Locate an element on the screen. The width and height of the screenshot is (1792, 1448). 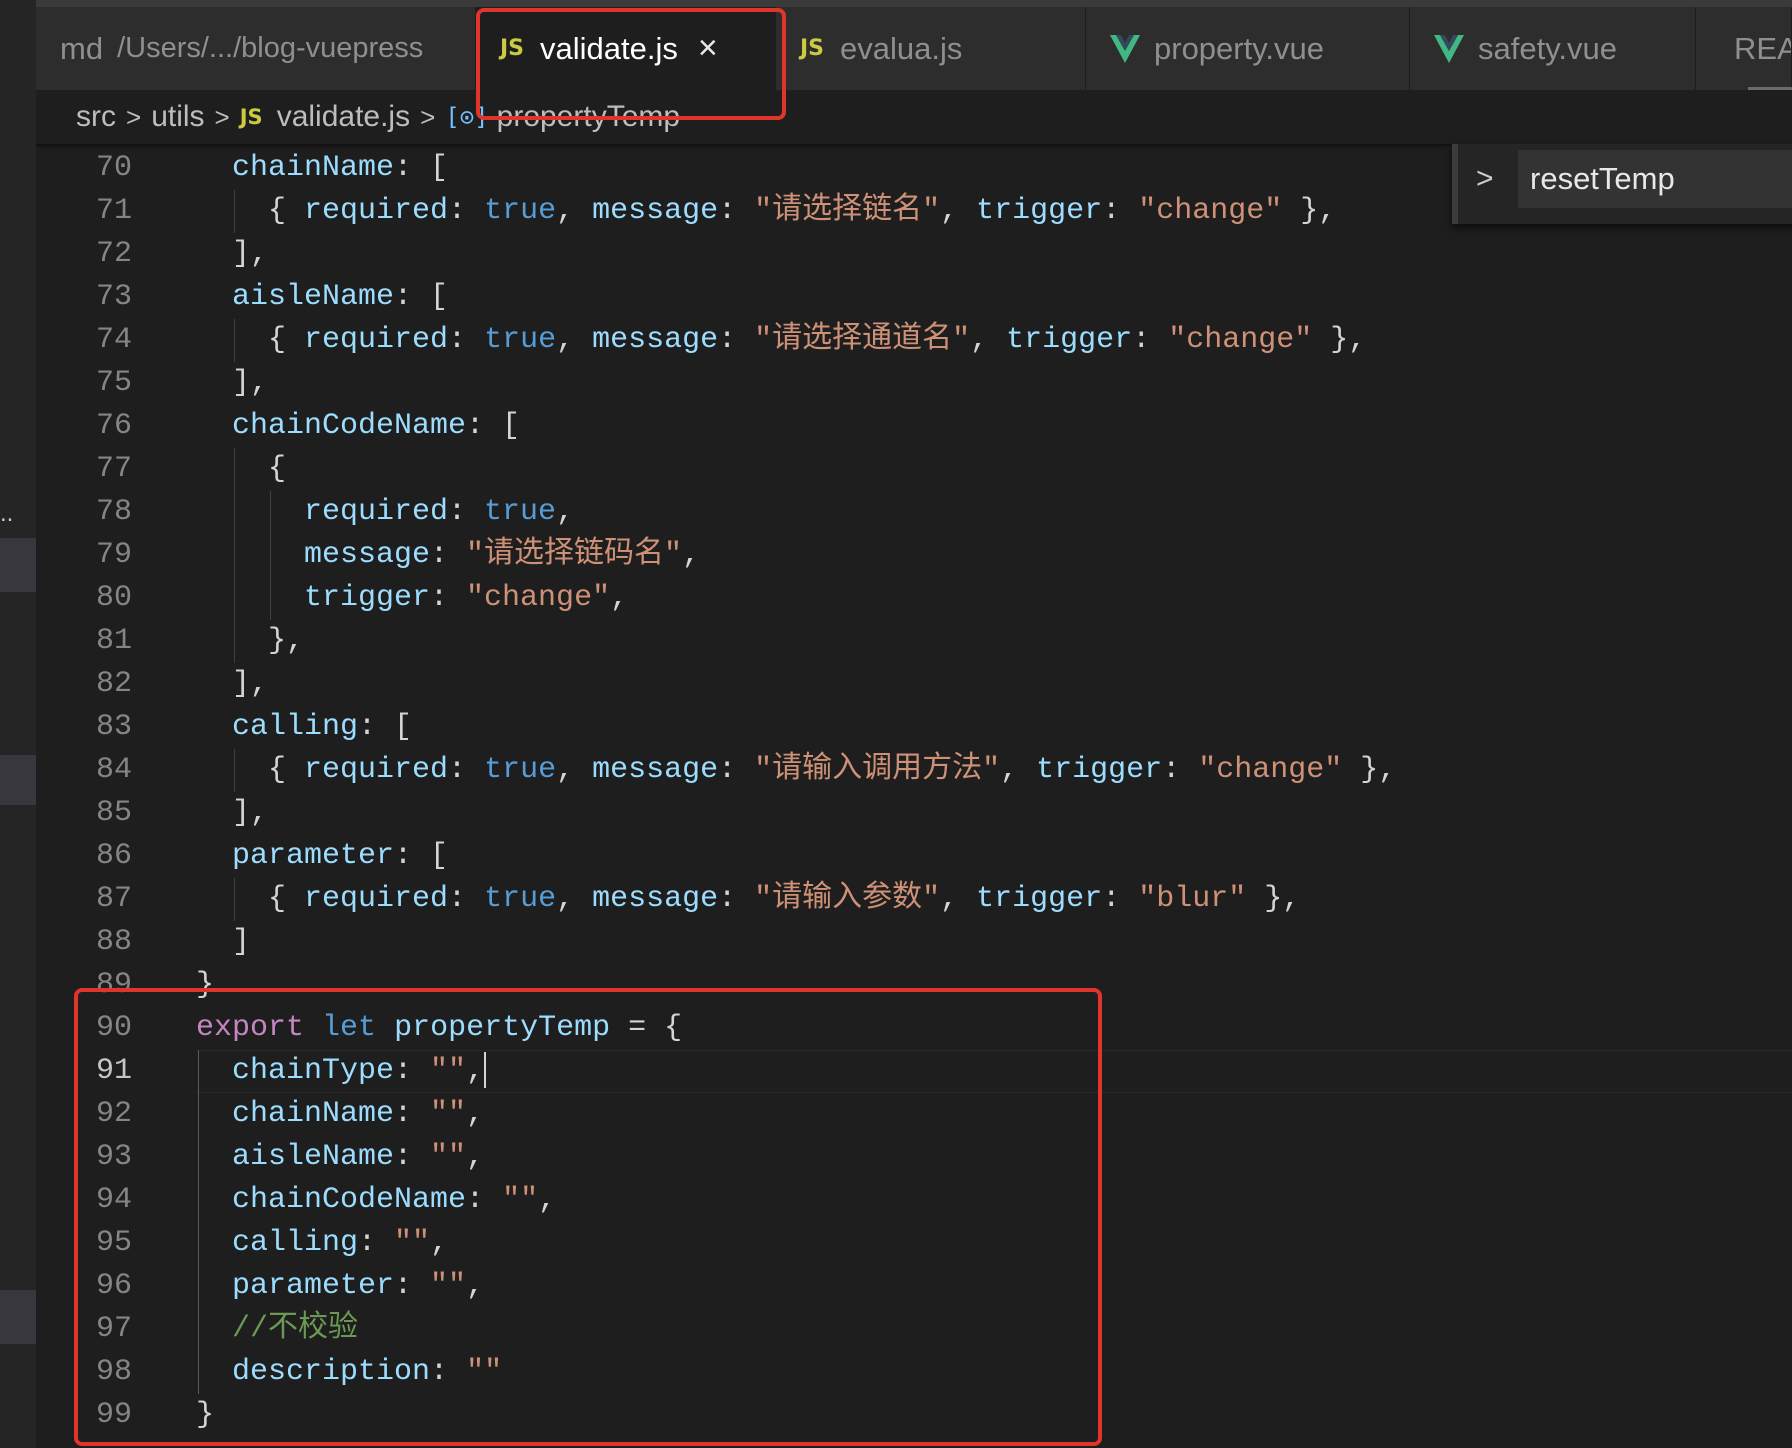
code-line: 77 { is located at coordinates (914, 469).